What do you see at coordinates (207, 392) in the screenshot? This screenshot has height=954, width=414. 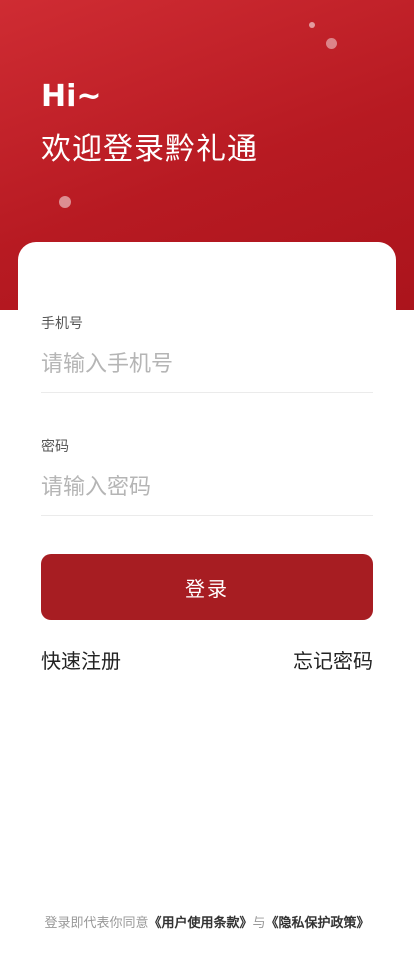 I see `phone-underline` at bounding box center [207, 392].